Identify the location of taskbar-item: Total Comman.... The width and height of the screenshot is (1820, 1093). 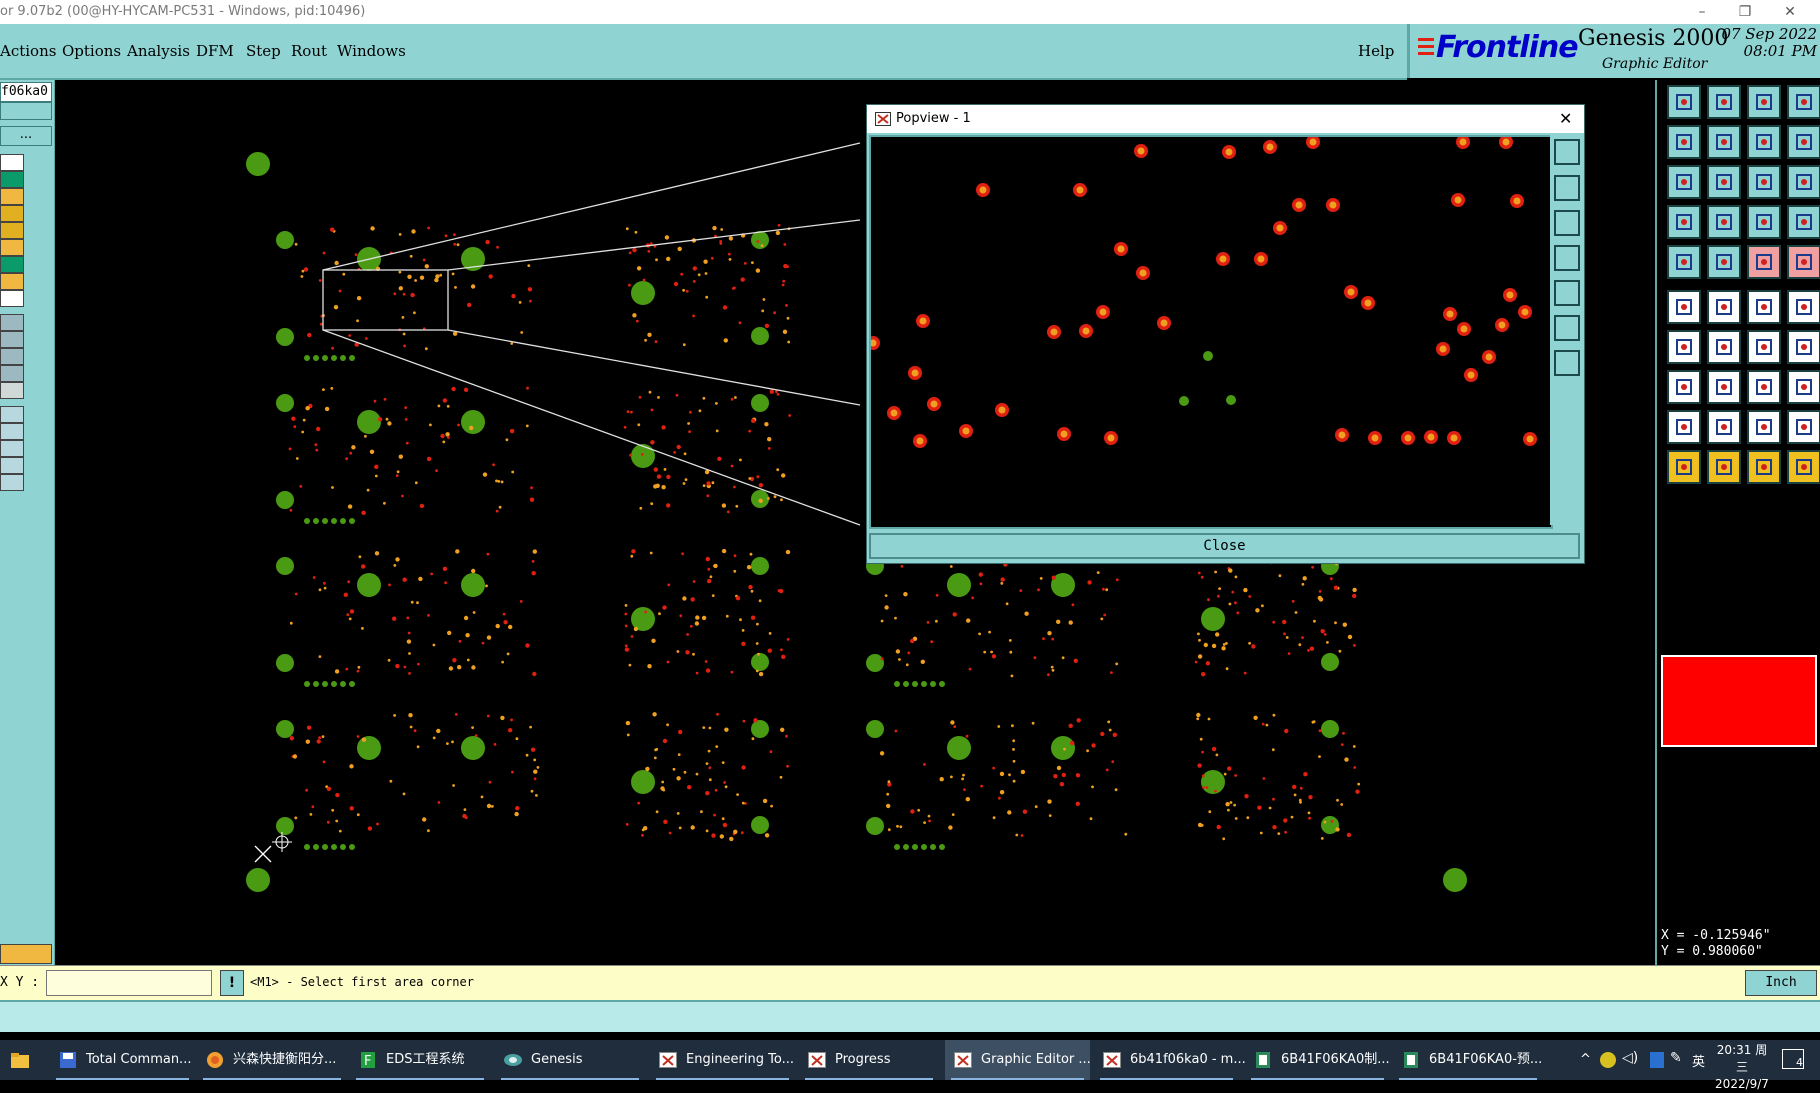
(122, 1060).